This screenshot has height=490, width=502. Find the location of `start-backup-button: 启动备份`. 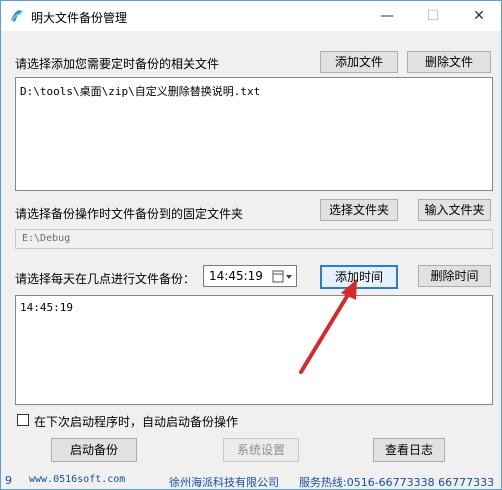

start-backup-button: 启动备份 is located at coordinates (94, 450).